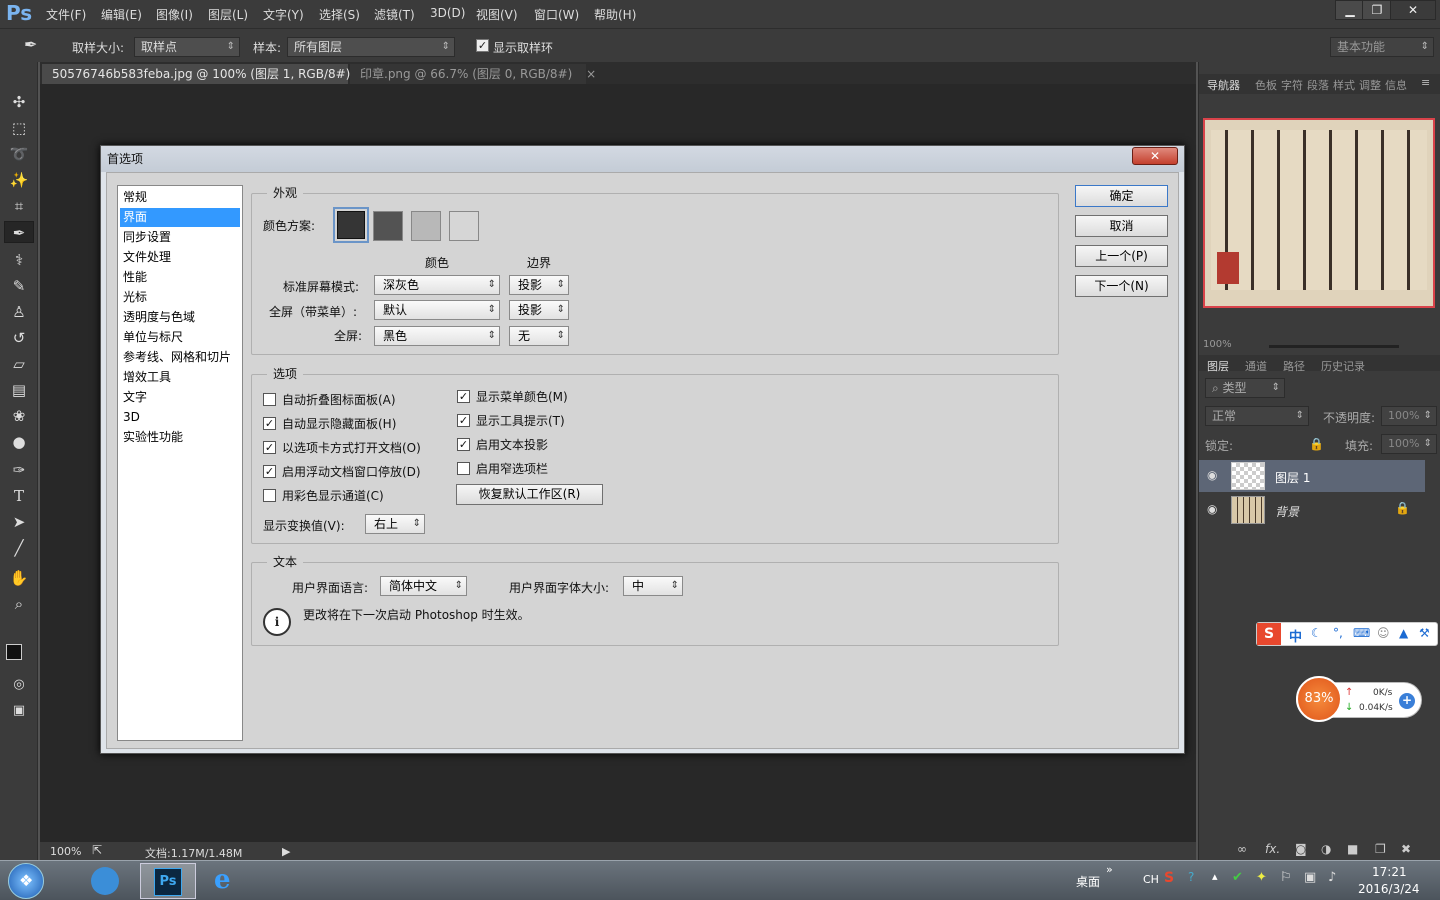 The width and height of the screenshot is (1440, 900). Describe the element at coordinates (19, 286) in the screenshot. I see `brush-tool-icon: ✎` at that location.